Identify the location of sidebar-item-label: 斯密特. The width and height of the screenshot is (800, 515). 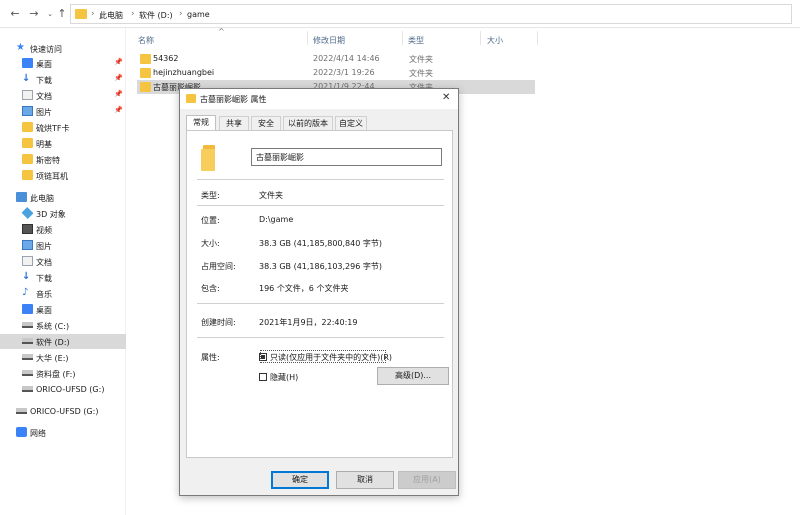
(48, 160).